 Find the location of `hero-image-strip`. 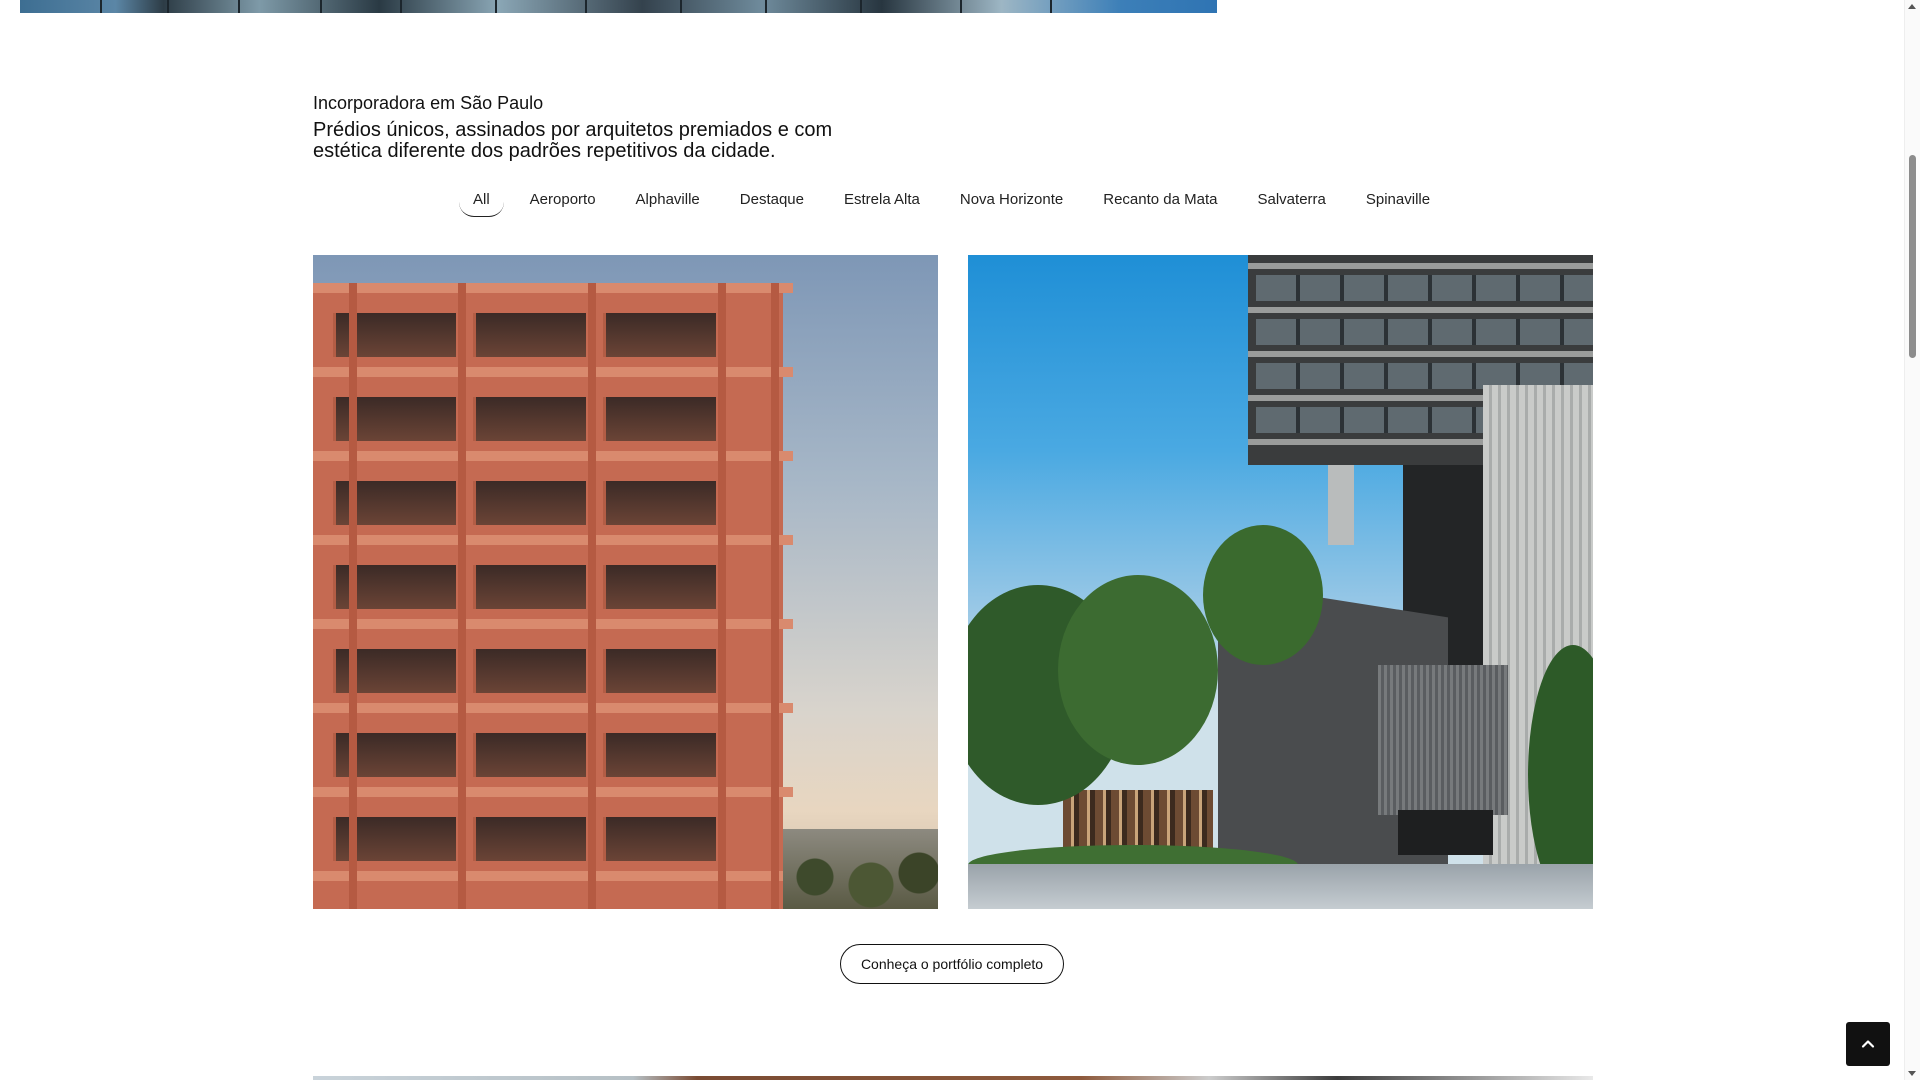

hero-image-strip is located at coordinates (618, 6).